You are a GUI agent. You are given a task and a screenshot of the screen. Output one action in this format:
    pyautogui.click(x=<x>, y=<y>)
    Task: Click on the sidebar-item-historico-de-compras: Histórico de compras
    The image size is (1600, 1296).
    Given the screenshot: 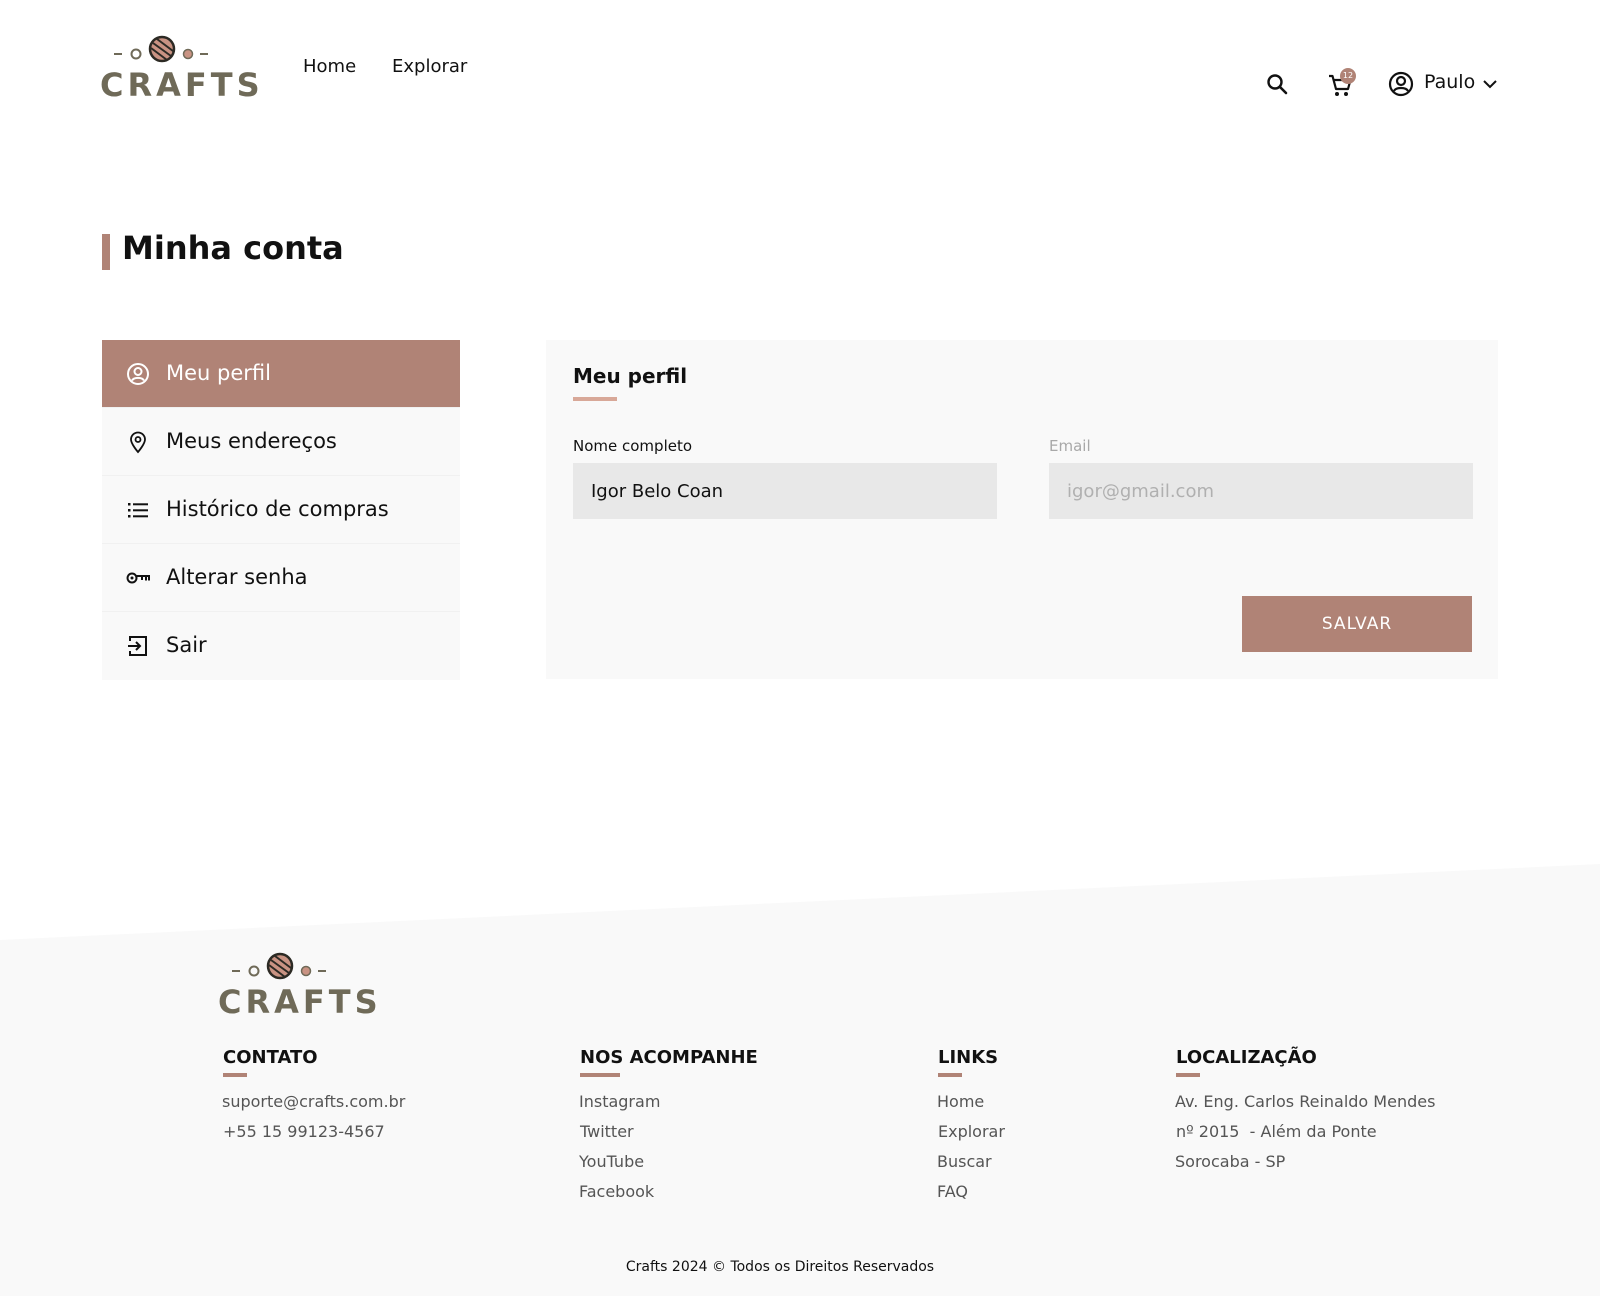 What is the action you would take?
    pyautogui.click(x=281, y=510)
    